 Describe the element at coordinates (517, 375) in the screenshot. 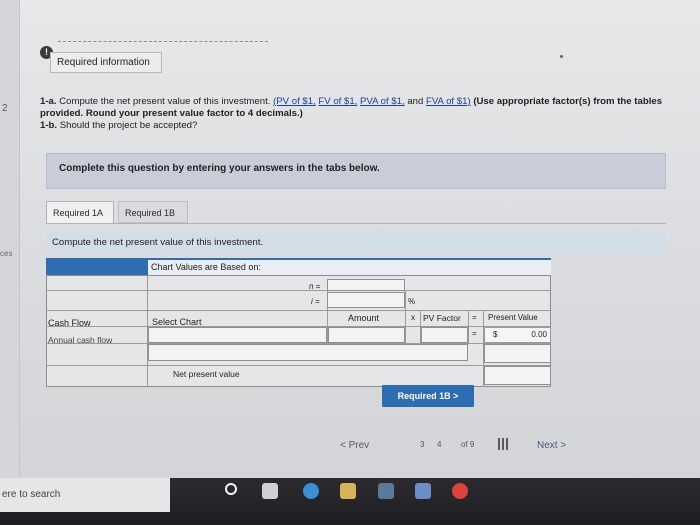

I see `net-present-value-input` at that location.